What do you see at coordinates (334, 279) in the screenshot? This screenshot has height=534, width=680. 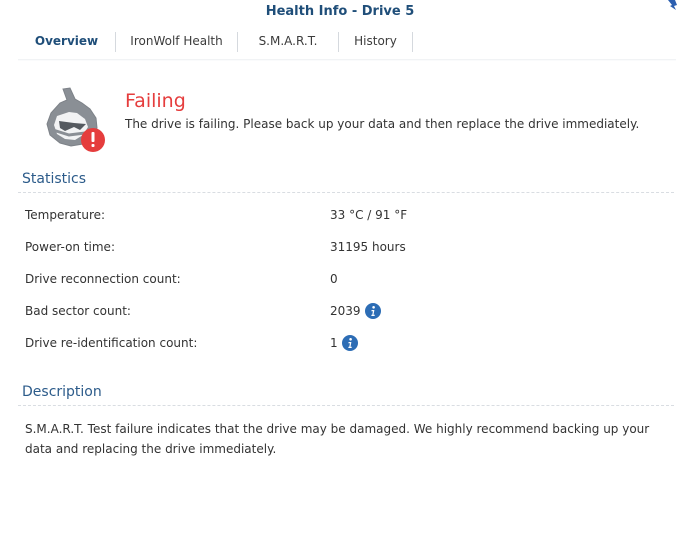 I see `reconnection-count-value: 0` at bounding box center [334, 279].